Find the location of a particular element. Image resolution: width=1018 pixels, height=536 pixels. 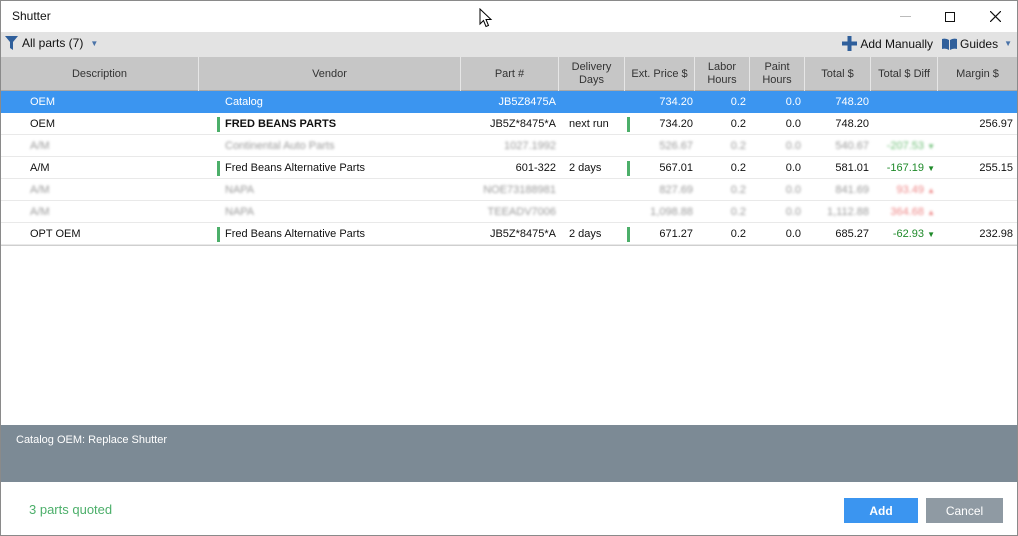

cell-ext-price: 671.27 is located at coordinates (676, 234).